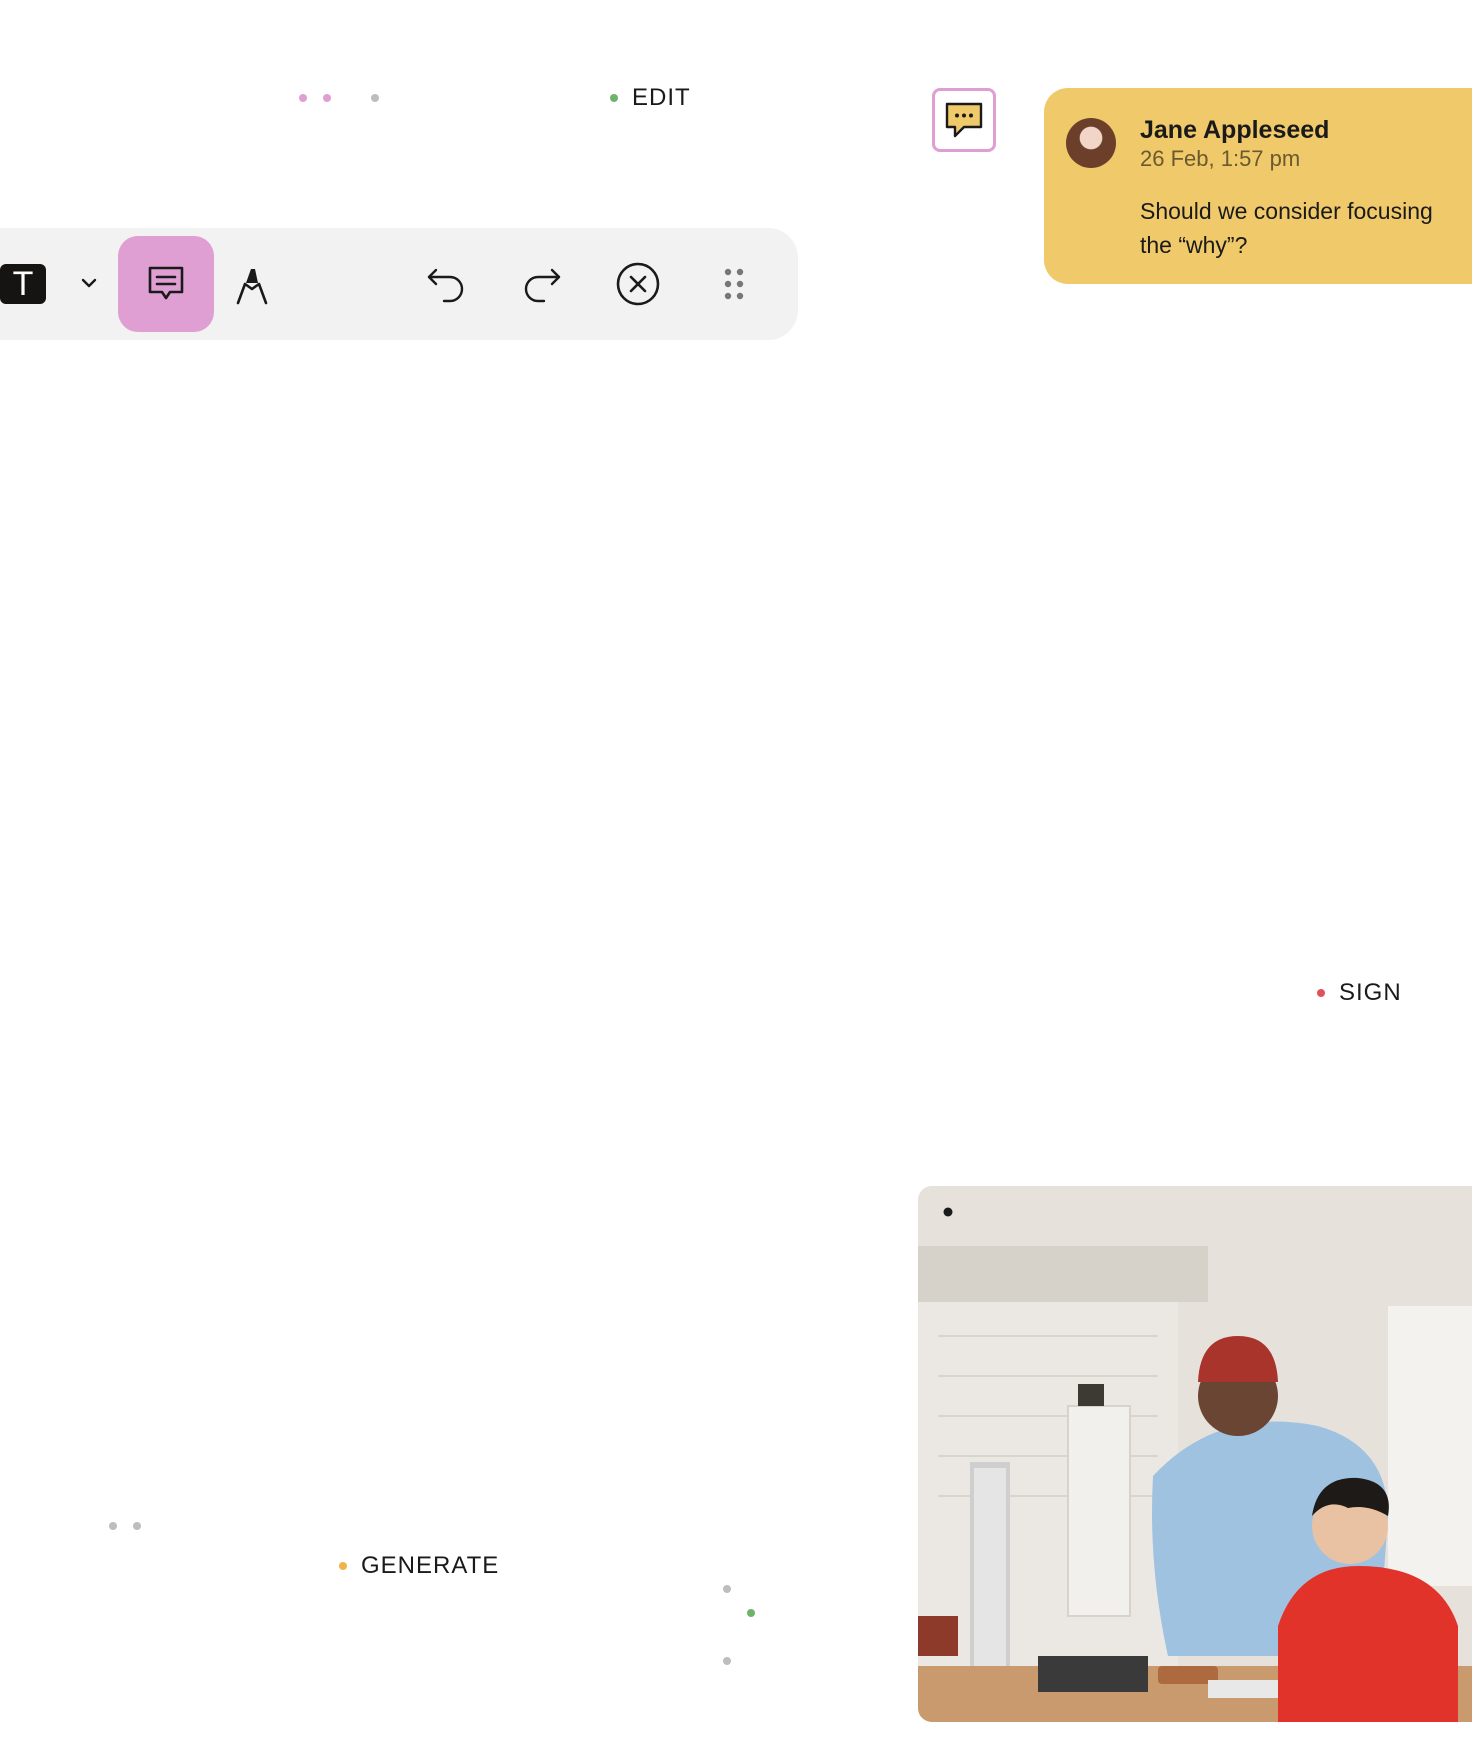 This screenshot has height=1764, width=1472. What do you see at coordinates (1235, 130) in the screenshot?
I see `comment-author: Jane Appleseed` at bounding box center [1235, 130].